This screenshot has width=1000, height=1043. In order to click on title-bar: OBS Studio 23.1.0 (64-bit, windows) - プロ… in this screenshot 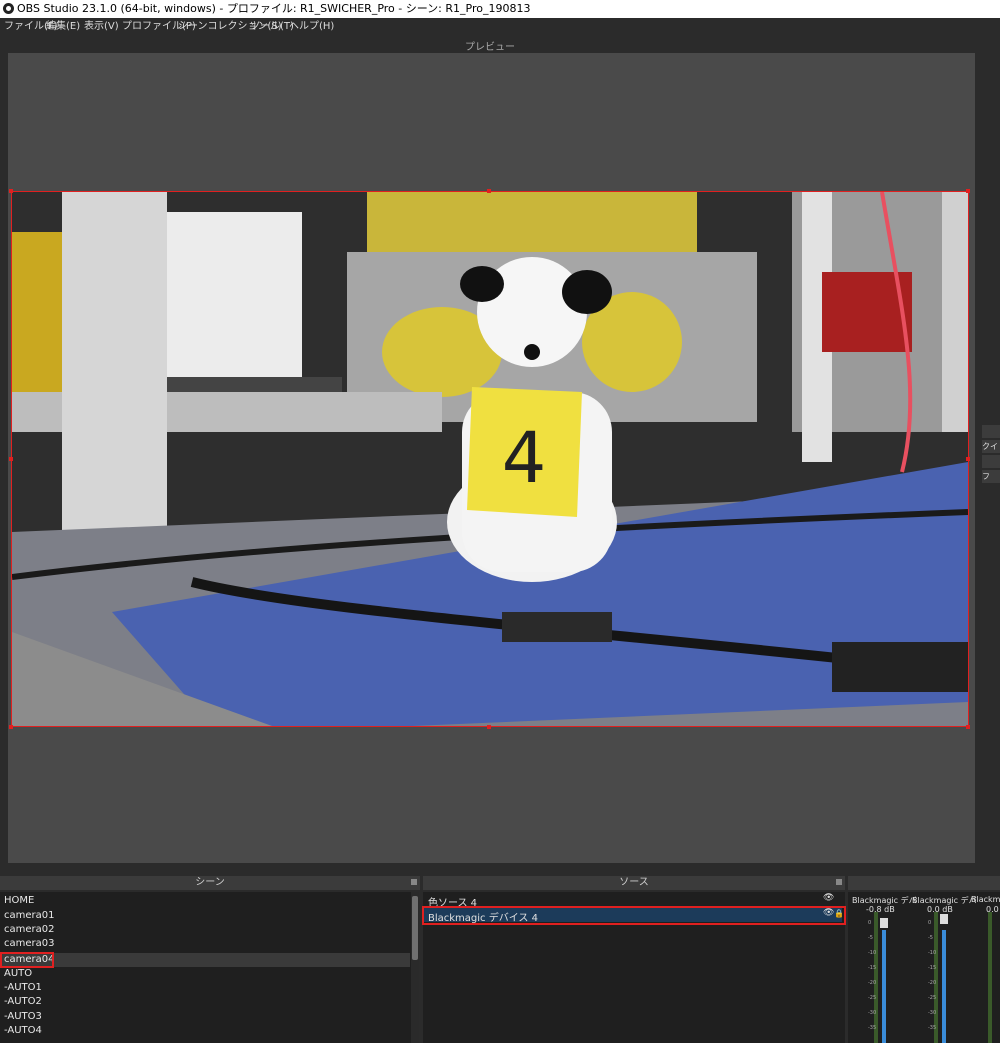, I will do `click(500, 9)`.